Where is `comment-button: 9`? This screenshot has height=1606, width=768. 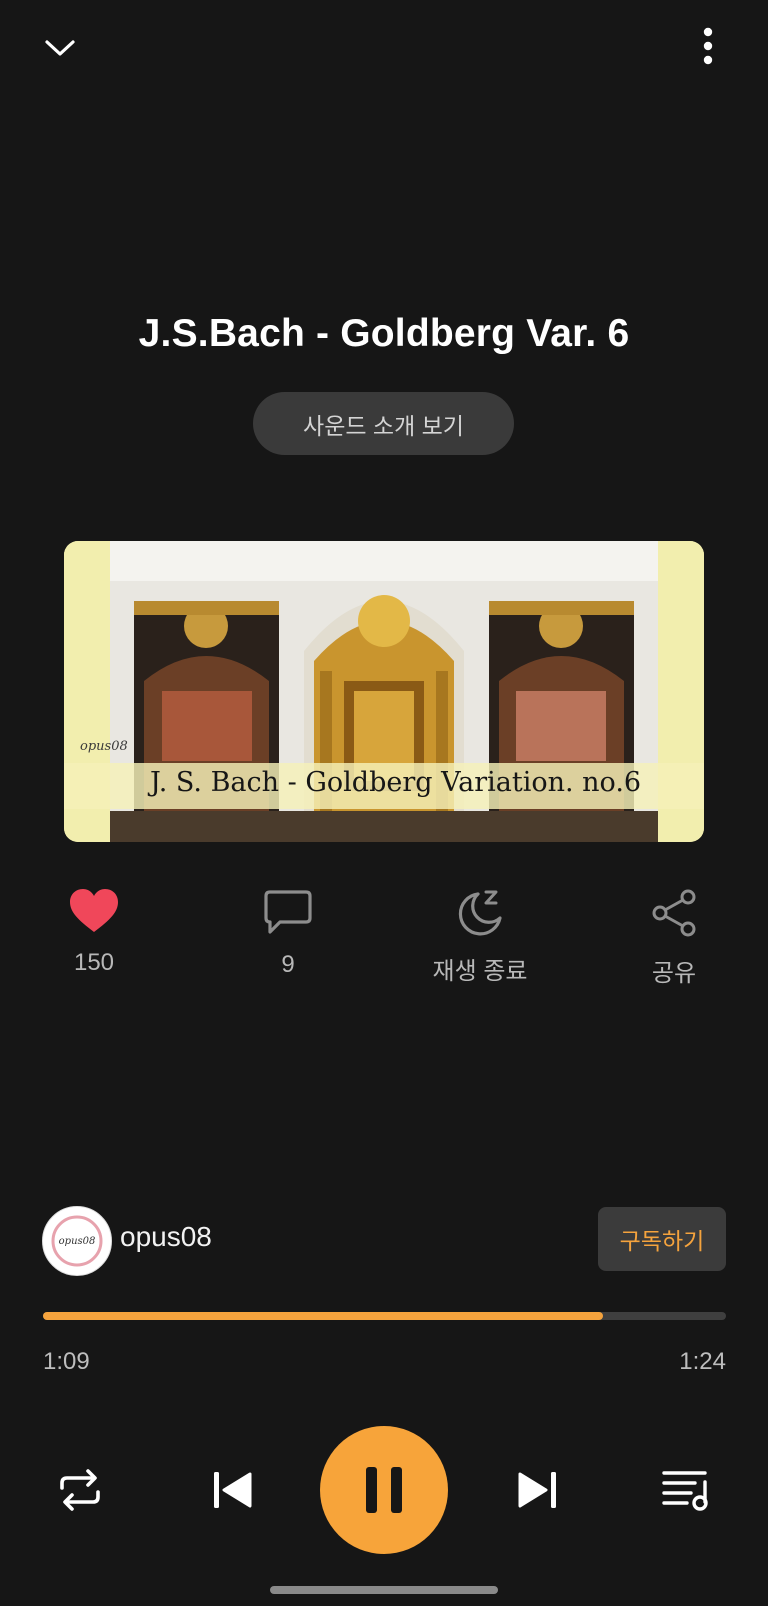
comment-button: 9 is located at coordinates (288, 933).